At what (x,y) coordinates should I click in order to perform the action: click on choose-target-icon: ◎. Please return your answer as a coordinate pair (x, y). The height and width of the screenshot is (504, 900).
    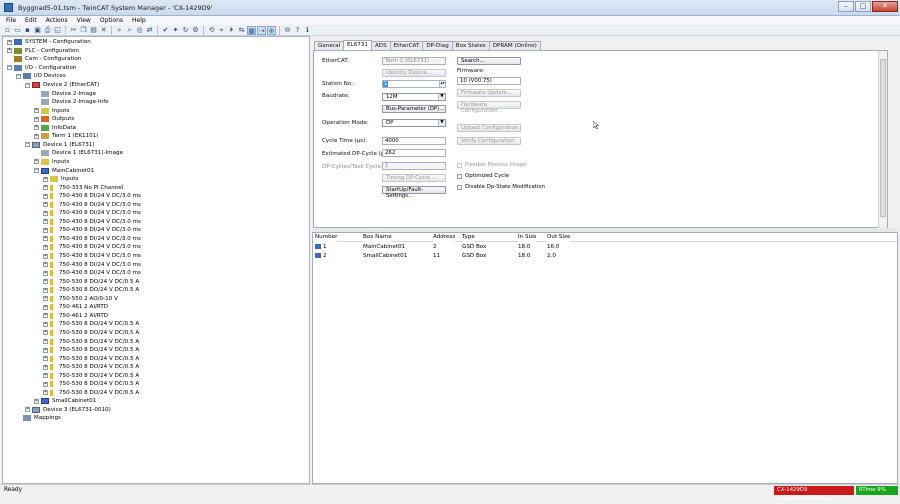
    Looking at the image, I should click on (139, 30).